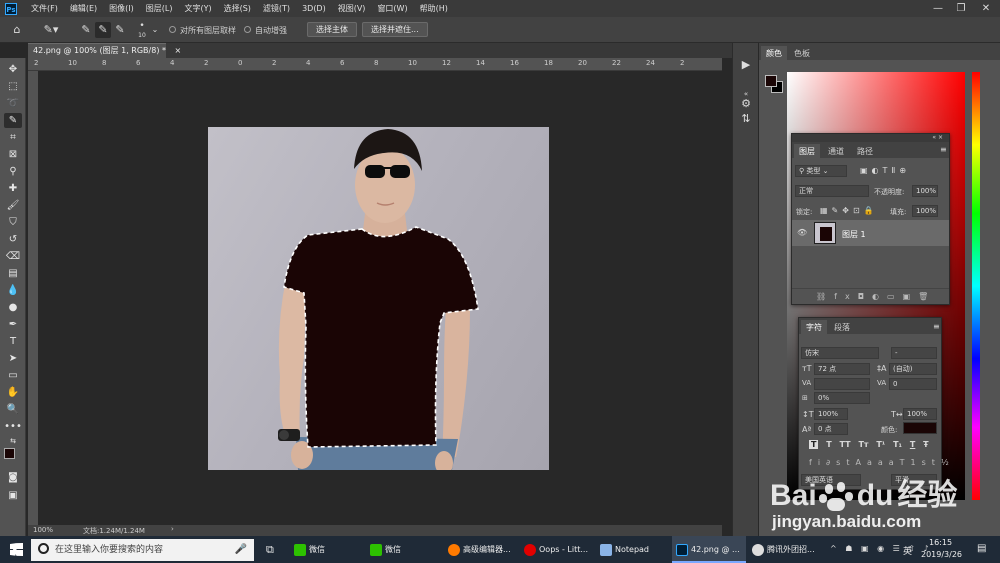 Image resolution: width=1000 pixels, height=563 pixels. What do you see at coordinates (914, 480) in the screenshot?
I see `anti-alias-select: 平滑` at bounding box center [914, 480].